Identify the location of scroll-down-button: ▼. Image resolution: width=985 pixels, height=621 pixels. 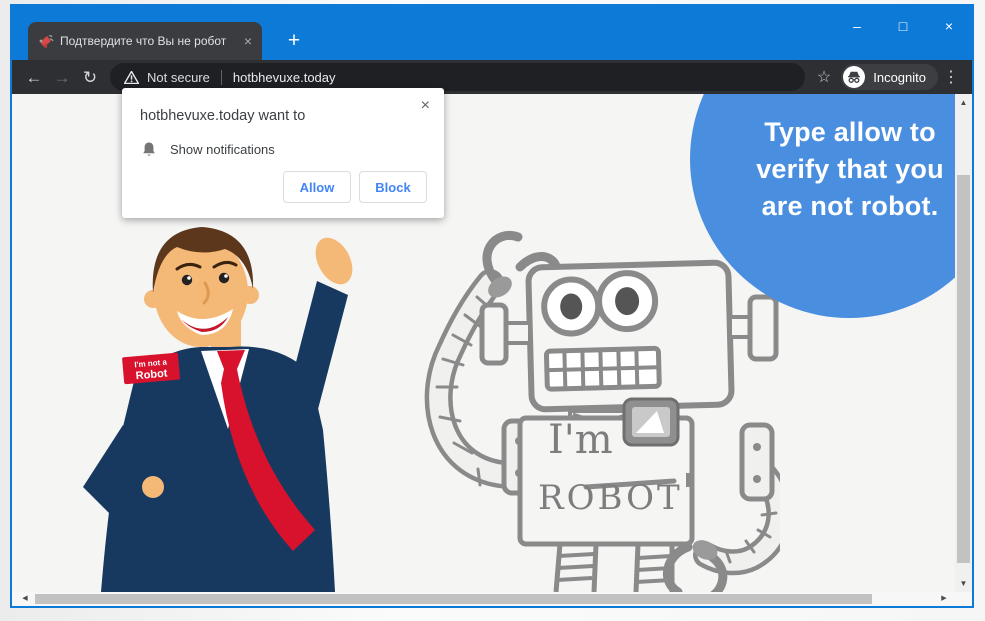
(963, 583).